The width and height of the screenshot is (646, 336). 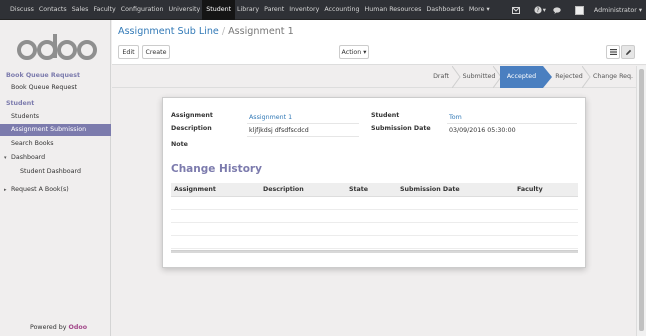 I want to click on menu-more: More ▾, so click(x=479, y=10).